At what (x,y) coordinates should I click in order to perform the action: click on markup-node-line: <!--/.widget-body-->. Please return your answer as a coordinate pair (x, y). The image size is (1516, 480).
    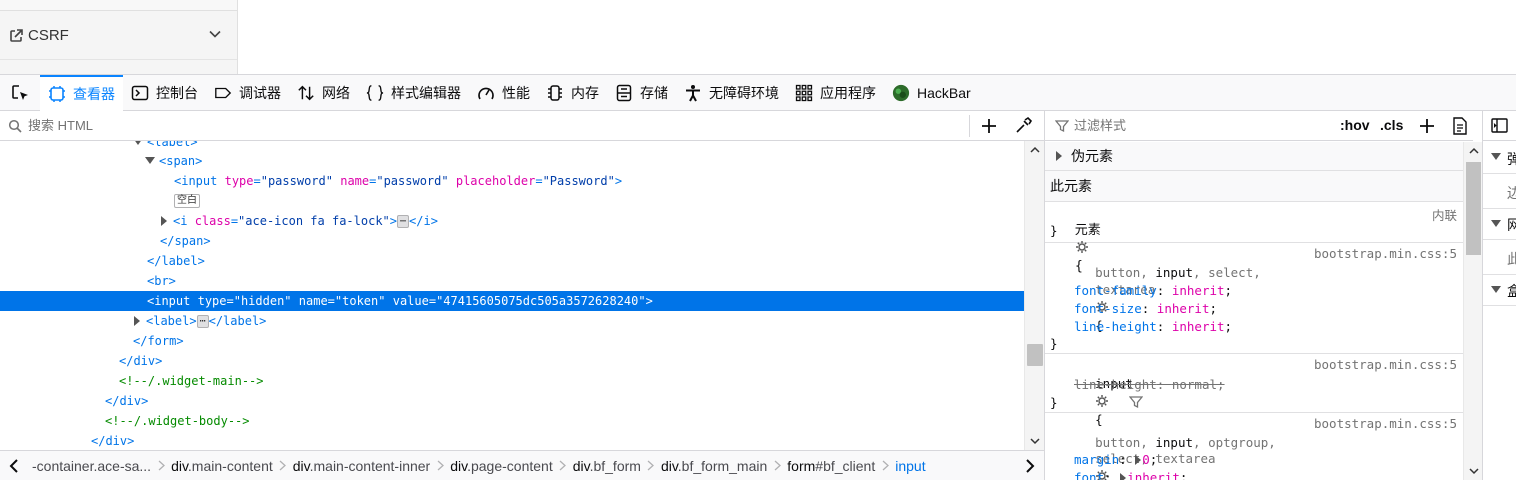
    Looking at the image, I should click on (512, 421).